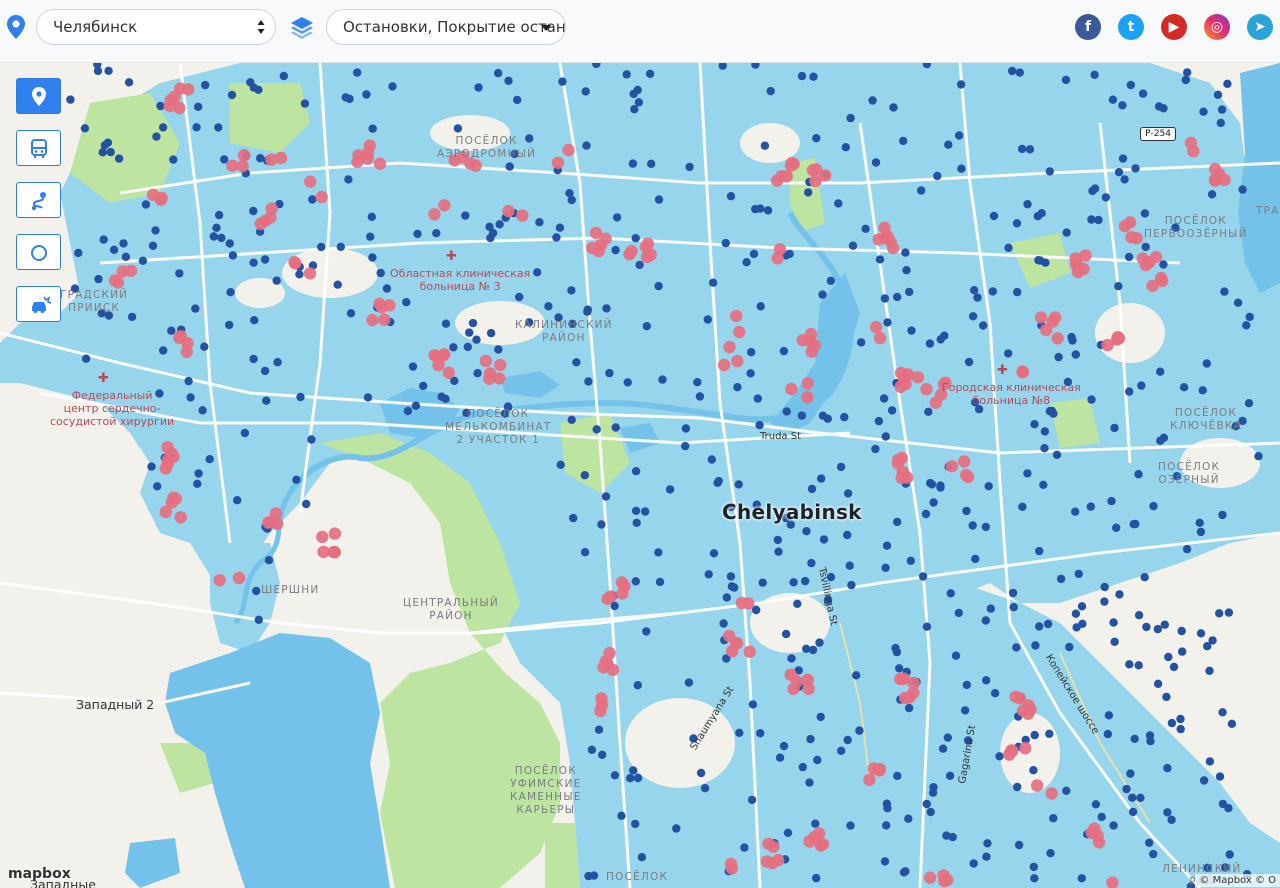  What do you see at coordinates (1088, 27) in the screenshot?
I see `facebook-icon: f` at bounding box center [1088, 27].